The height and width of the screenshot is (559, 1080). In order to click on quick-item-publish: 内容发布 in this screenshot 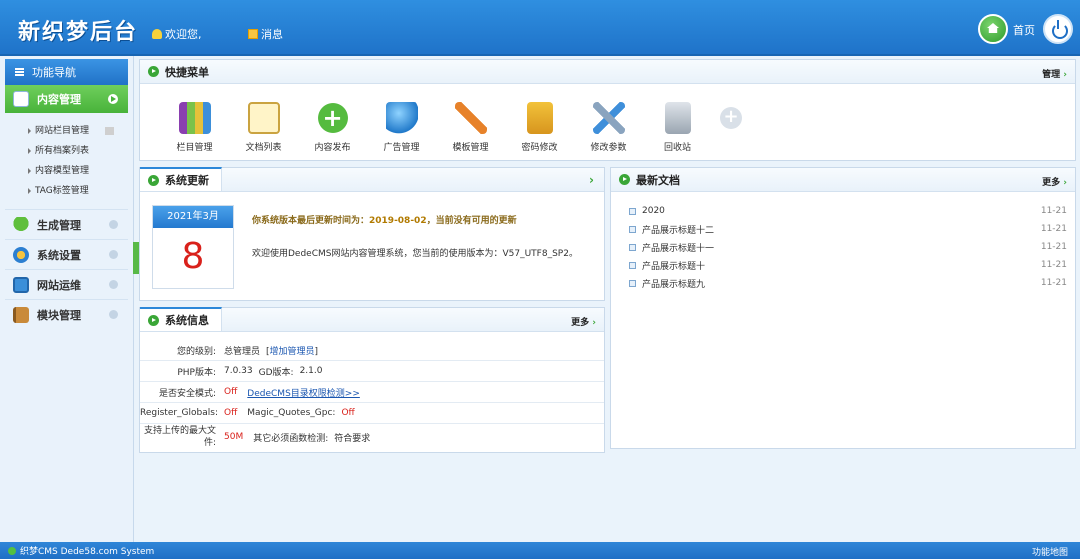, I will do `click(332, 127)`.